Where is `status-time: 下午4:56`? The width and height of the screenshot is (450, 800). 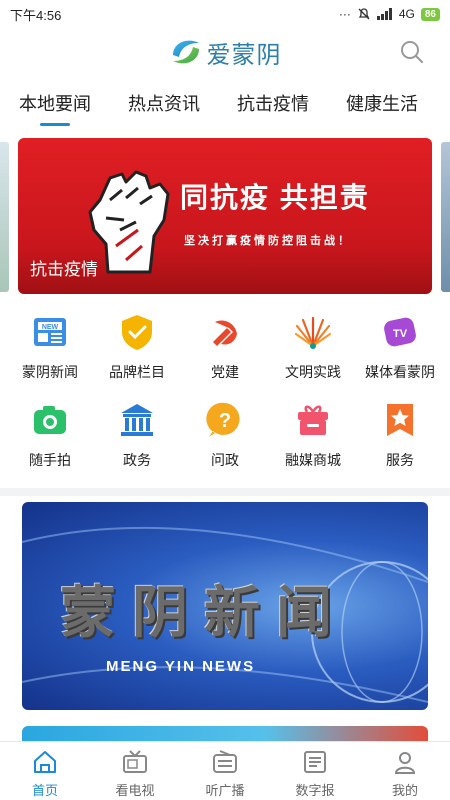 status-time: 下午4:56 is located at coordinates (36, 15).